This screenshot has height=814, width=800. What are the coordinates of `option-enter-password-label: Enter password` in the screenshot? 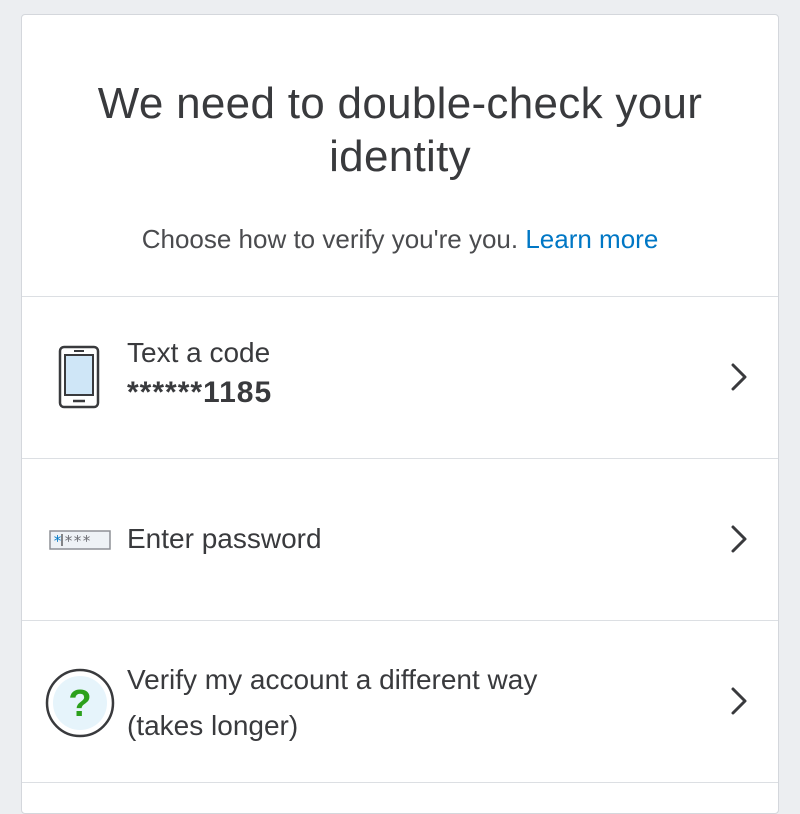 It's located at (224, 538).